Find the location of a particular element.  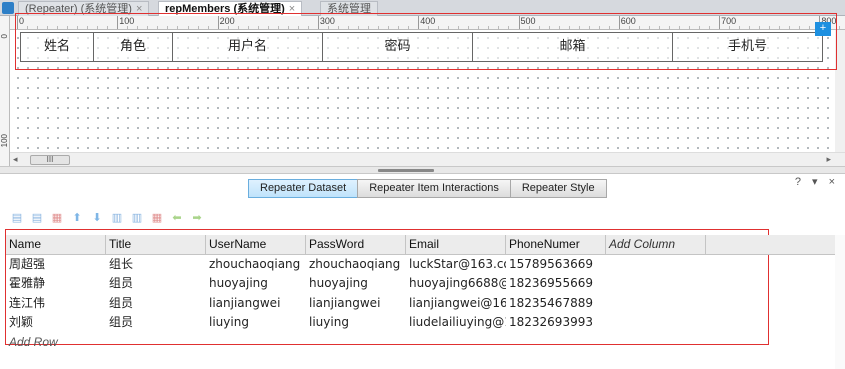

dataset-toolbar: ▤ ▤ ▦ ⬆ ⬇ ▥ ▥ ▦ ⬅ ➡ is located at coordinates (107, 218).